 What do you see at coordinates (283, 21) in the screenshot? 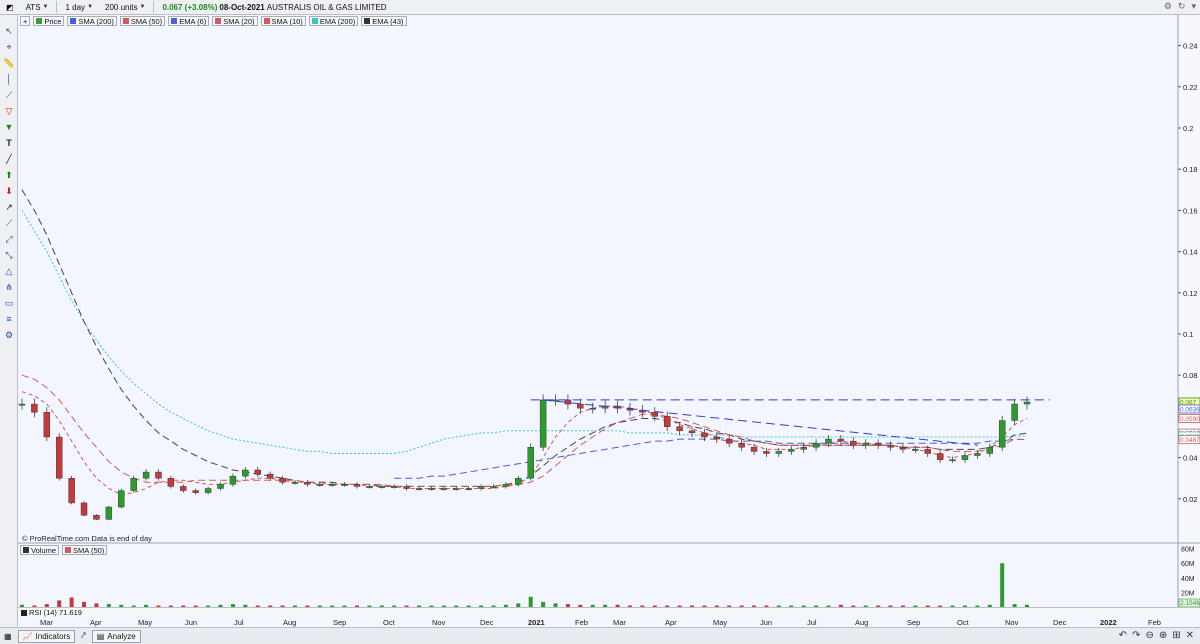
I see `legend-item-sma10: SMA (10)` at bounding box center [283, 21].